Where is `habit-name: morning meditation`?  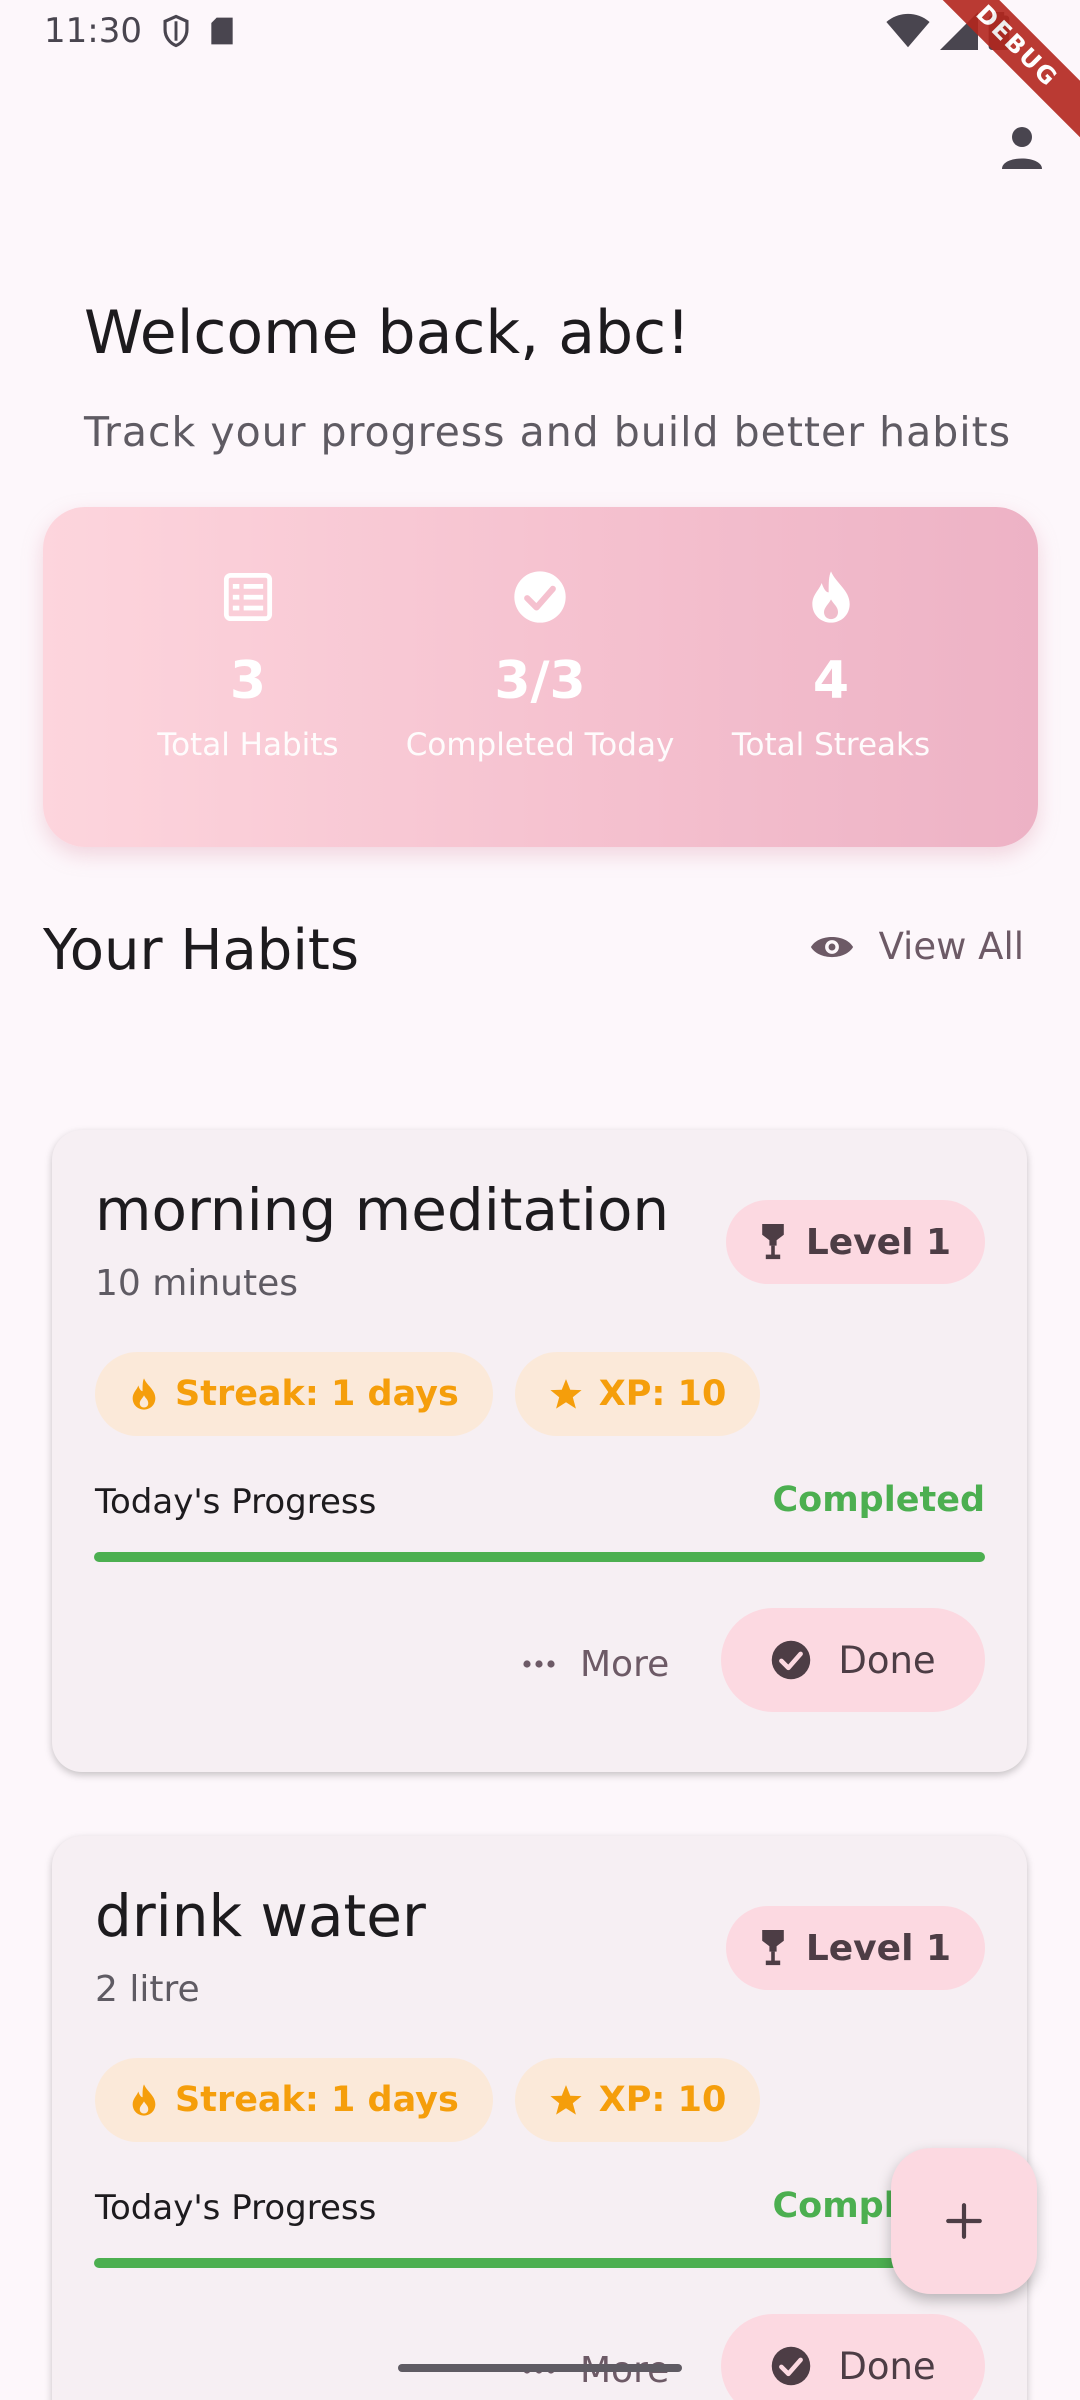 habit-name: morning meditation is located at coordinates (382, 1210).